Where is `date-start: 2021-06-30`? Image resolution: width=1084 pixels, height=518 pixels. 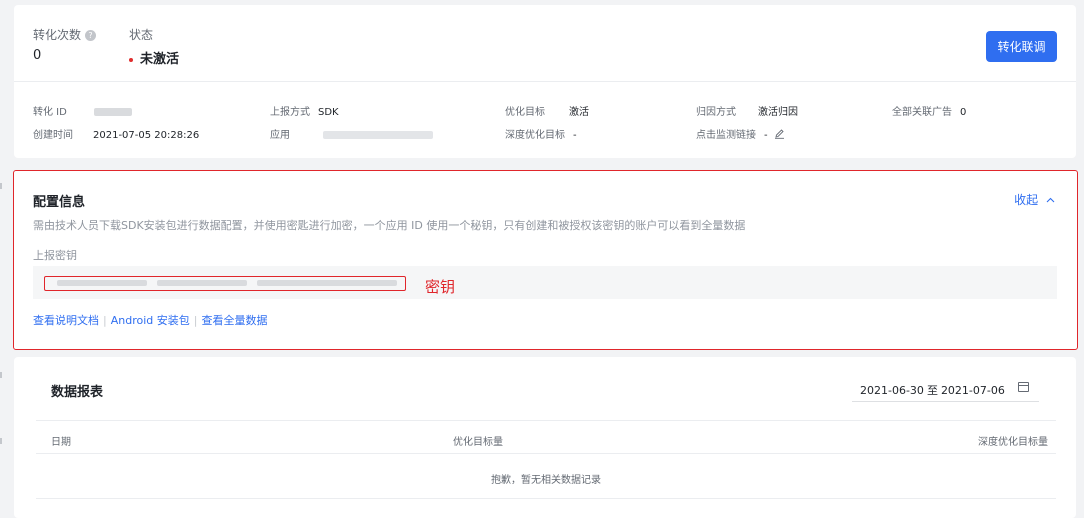
date-start: 2021-06-30 is located at coordinates (892, 390).